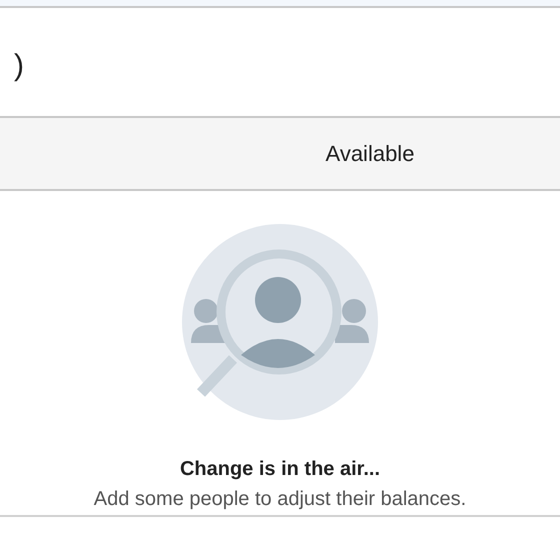 This screenshot has width=560, height=560. Describe the element at coordinates (370, 153) in the screenshot. I see `column-header: Available` at that location.